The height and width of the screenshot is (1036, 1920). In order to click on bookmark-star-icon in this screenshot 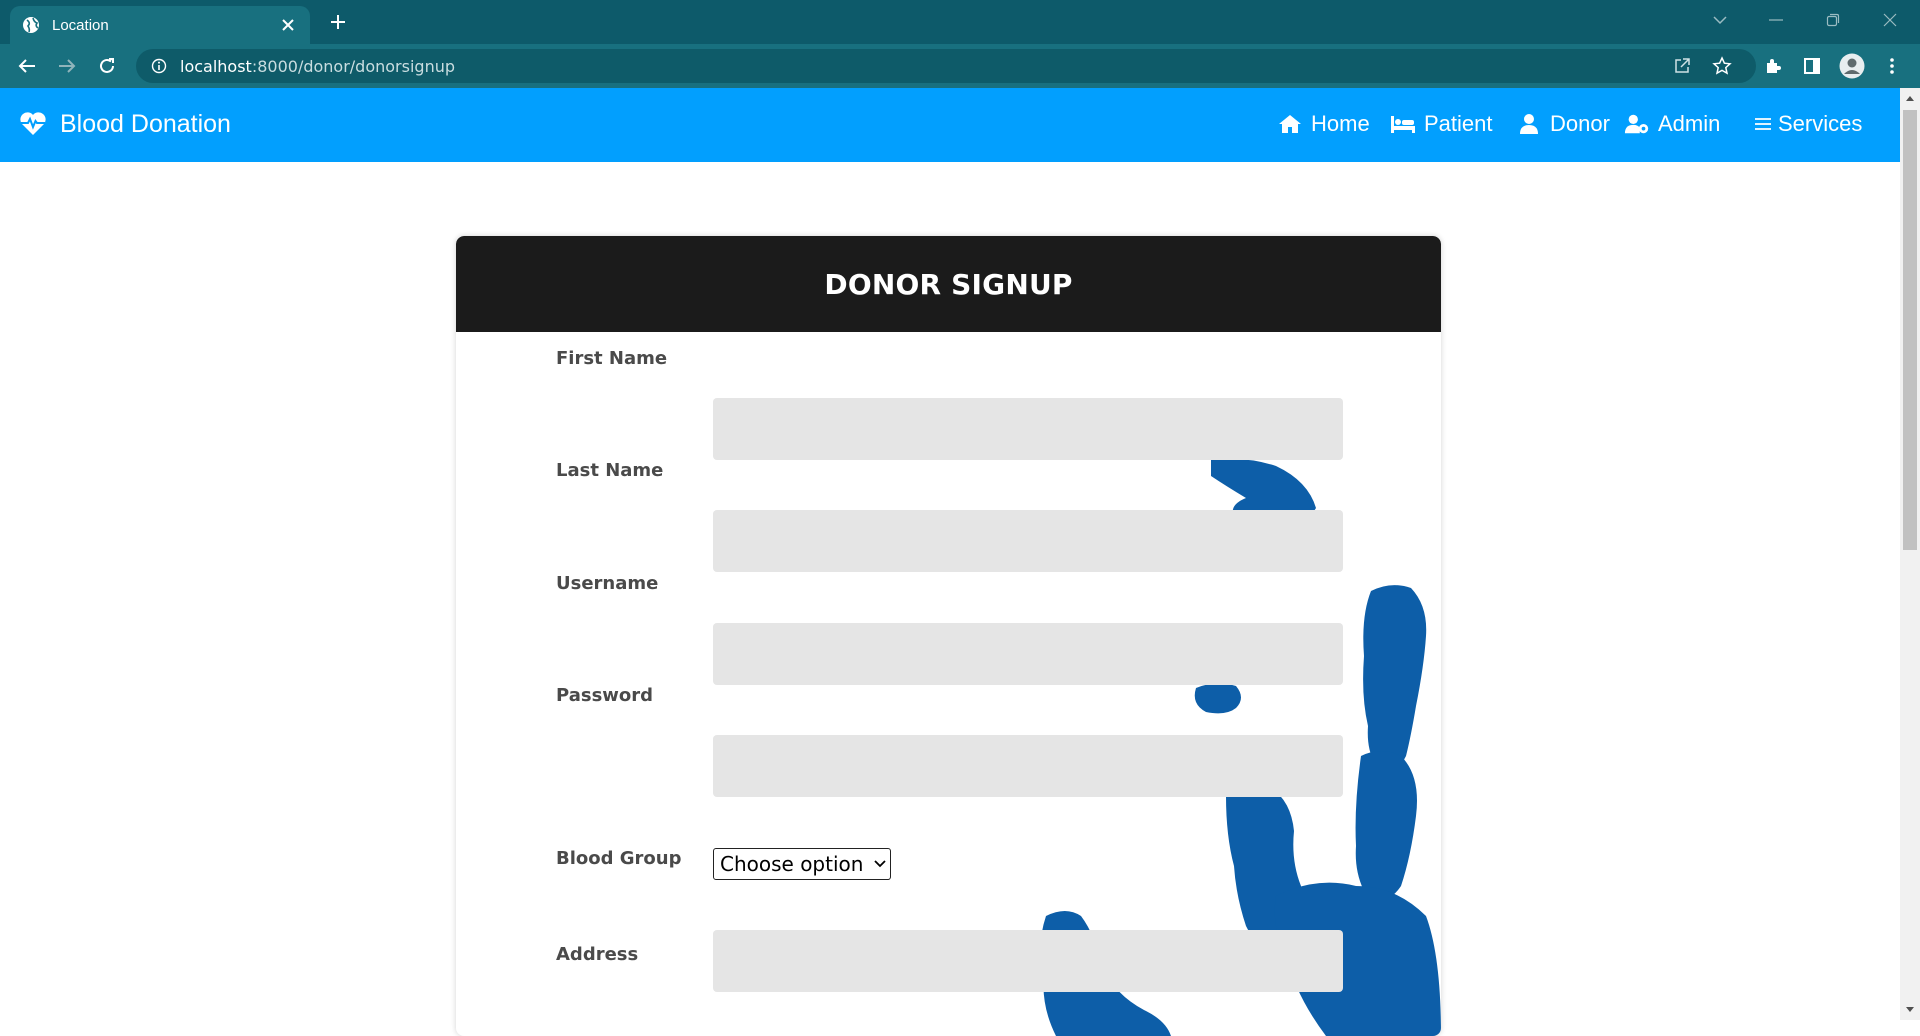, I will do `click(1722, 66)`.